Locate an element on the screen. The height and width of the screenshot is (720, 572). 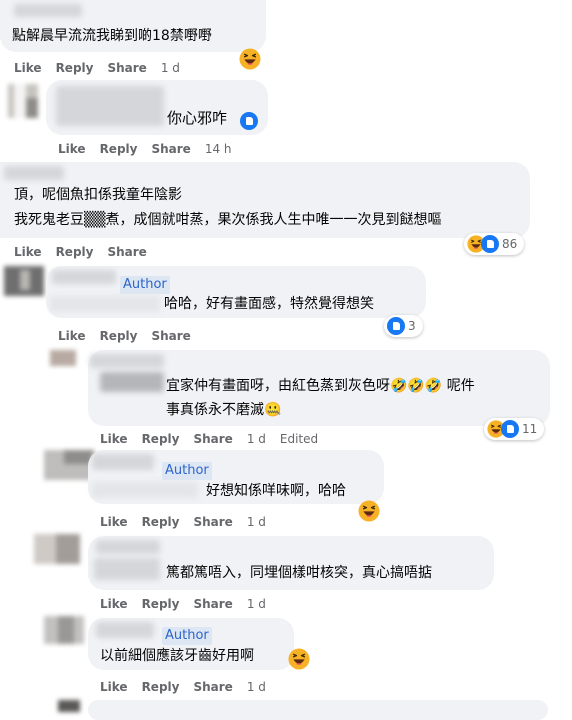
comment-text: 以前細個應該牙齒好用啊 is located at coordinates (177, 656).